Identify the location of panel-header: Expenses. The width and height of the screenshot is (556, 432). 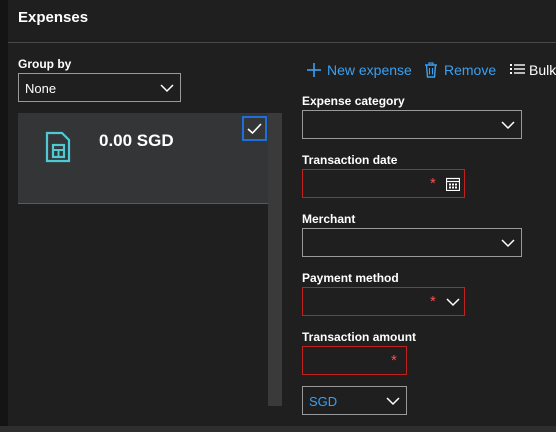
(282, 21).